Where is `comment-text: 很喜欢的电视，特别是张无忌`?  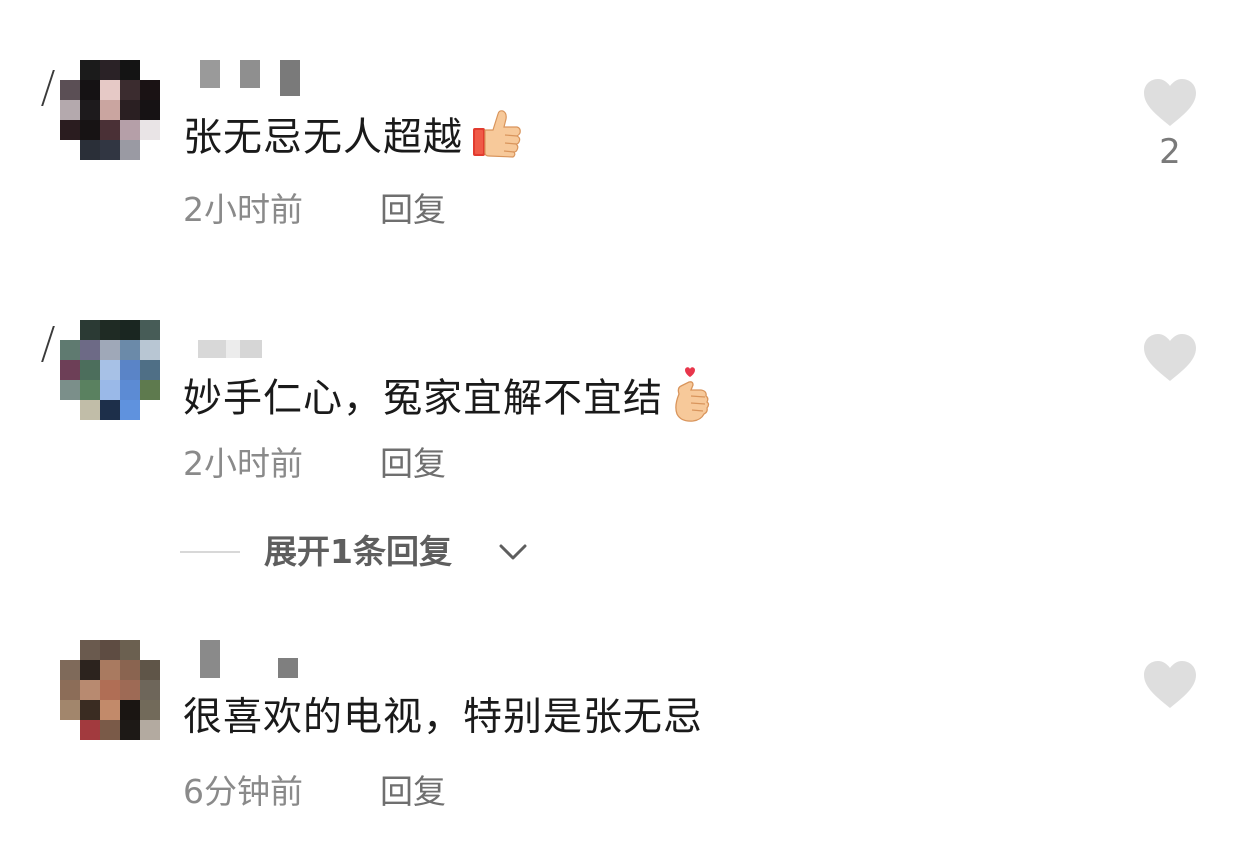
comment-text: 很喜欢的电视，特别是张无忌 is located at coordinates (443, 718).